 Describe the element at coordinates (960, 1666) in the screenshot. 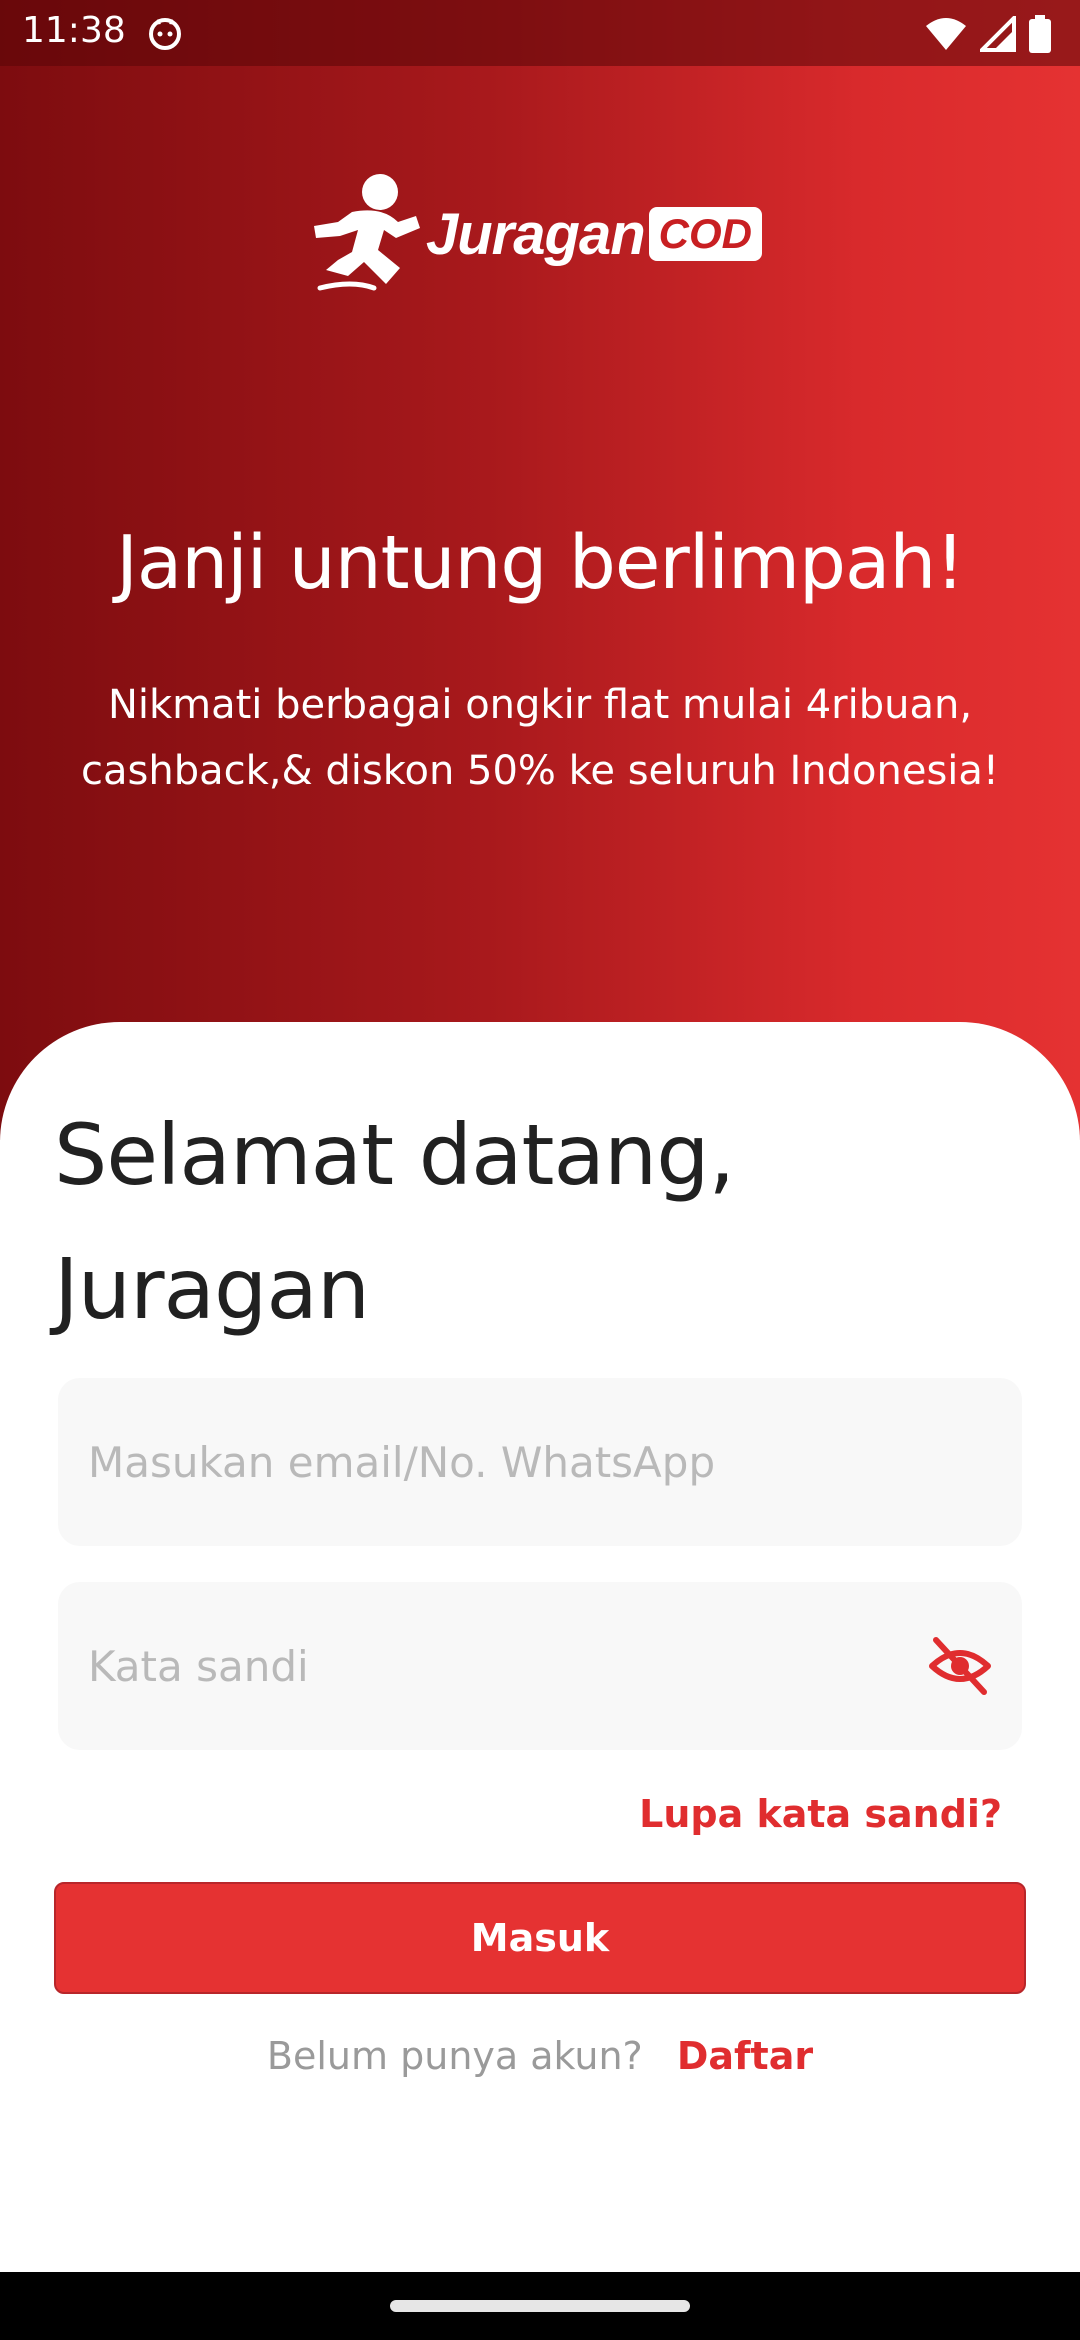

I see `eye-off-icon` at that location.